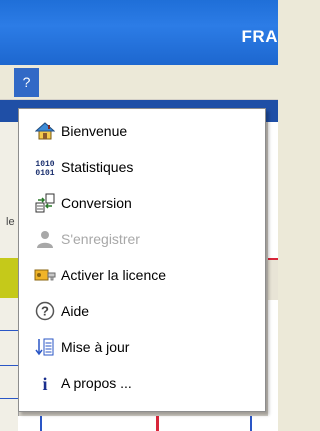 This screenshot has height=431, width=320. What do you see at coordinates (143, 423) in the screenshot?
I see `bottom-content-strip` at bounding box center [143, 423].